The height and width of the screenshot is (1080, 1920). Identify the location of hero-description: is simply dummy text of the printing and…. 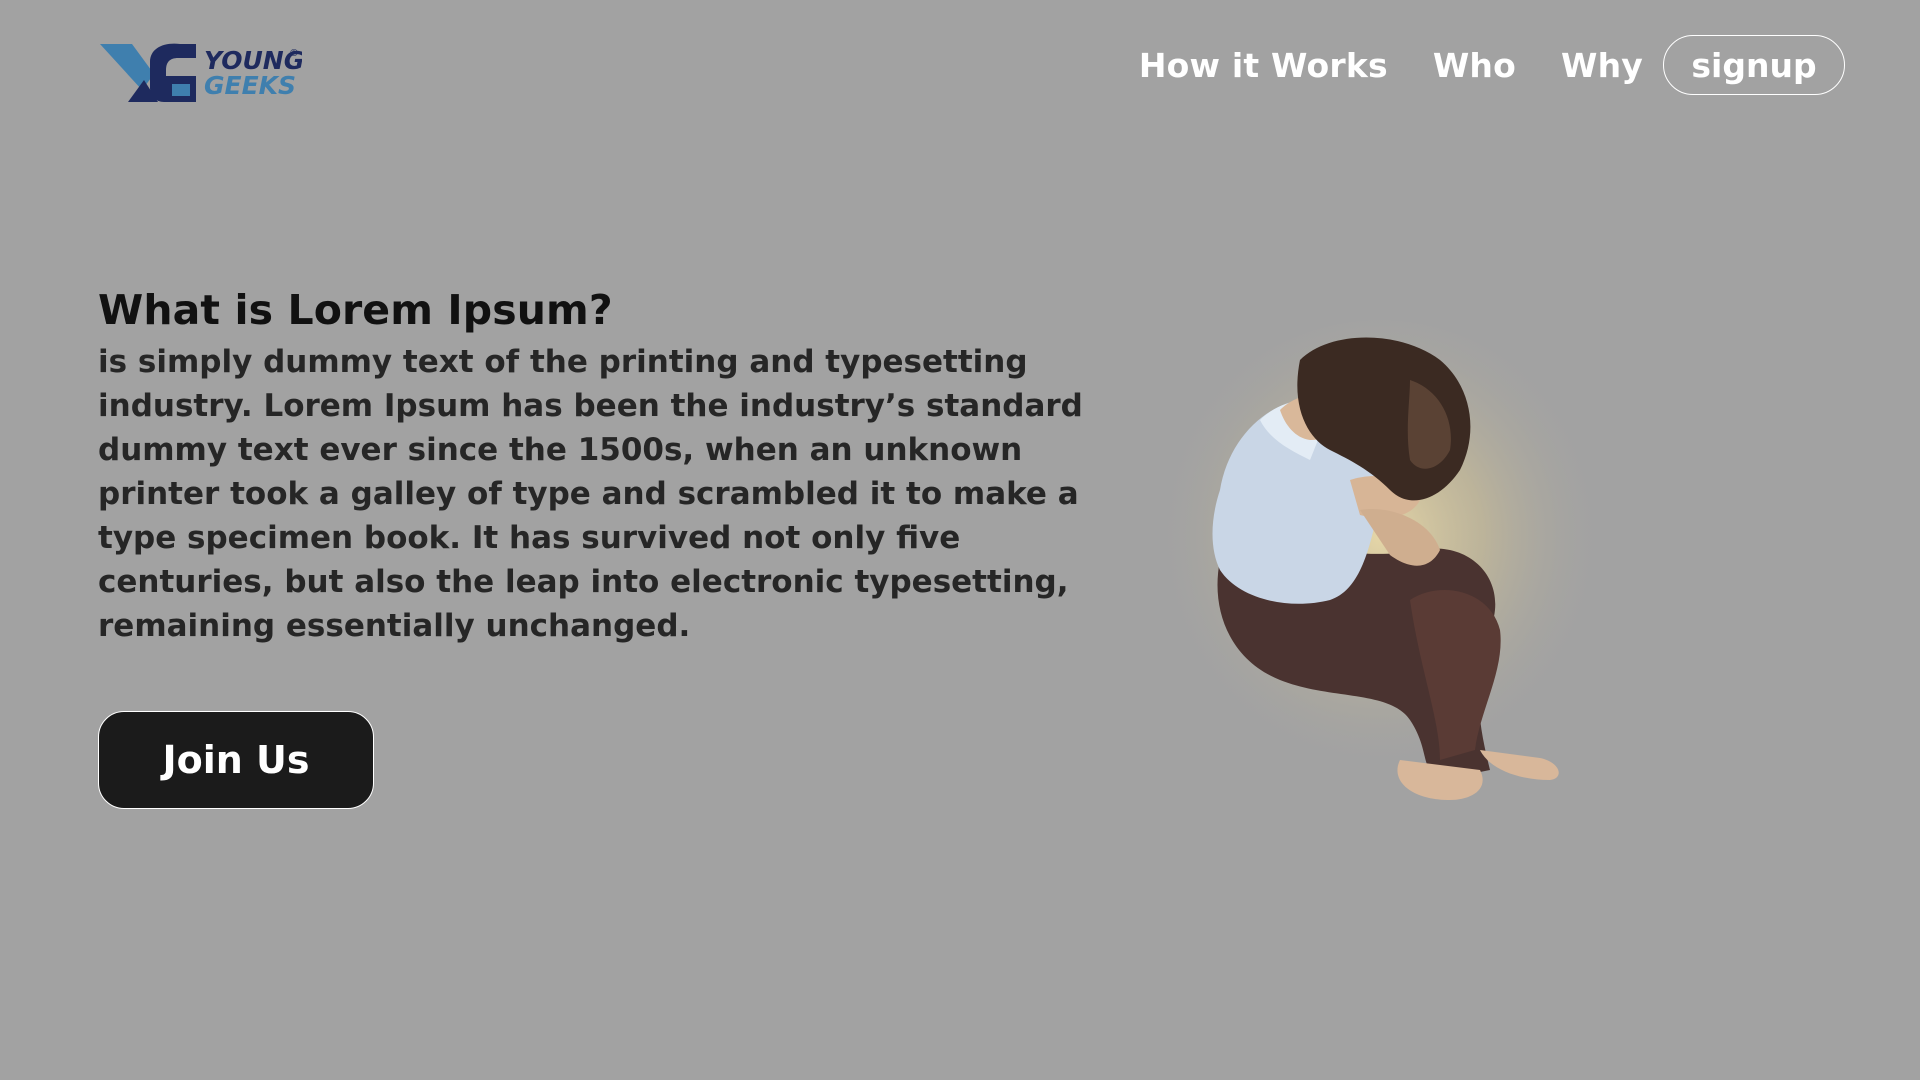
(590, 494).